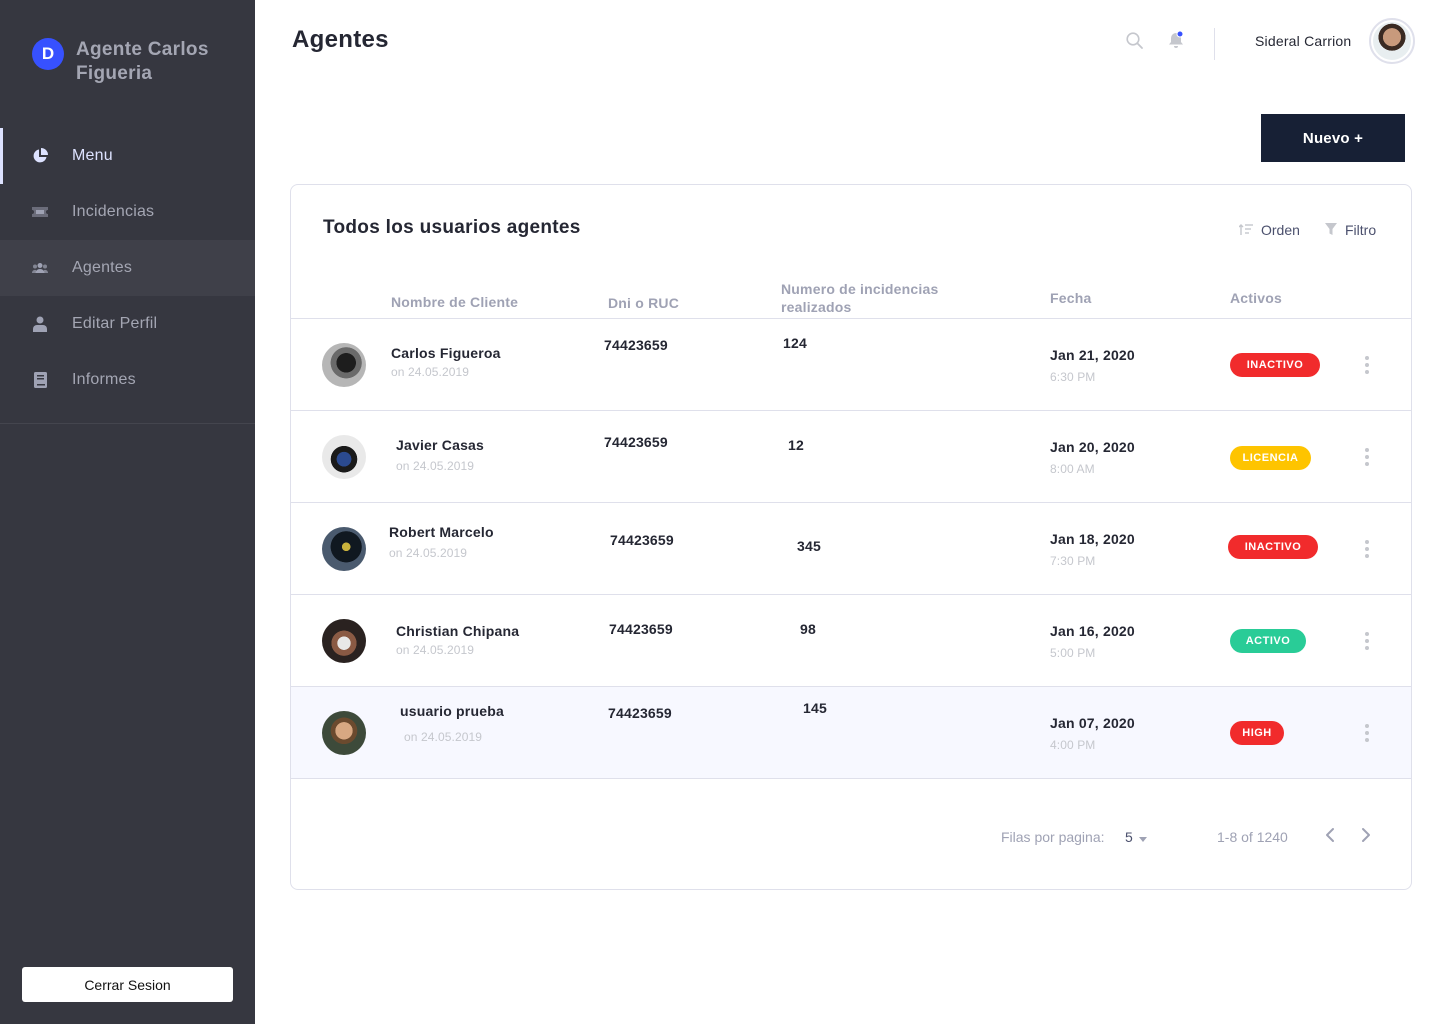 The width and height of the screenshot is (1440, 1024). What do you see at coordinates (454, 302) in the screenshot?
I see `column-header-client: Nombre de Cliente` at bounding box center [454, 302].